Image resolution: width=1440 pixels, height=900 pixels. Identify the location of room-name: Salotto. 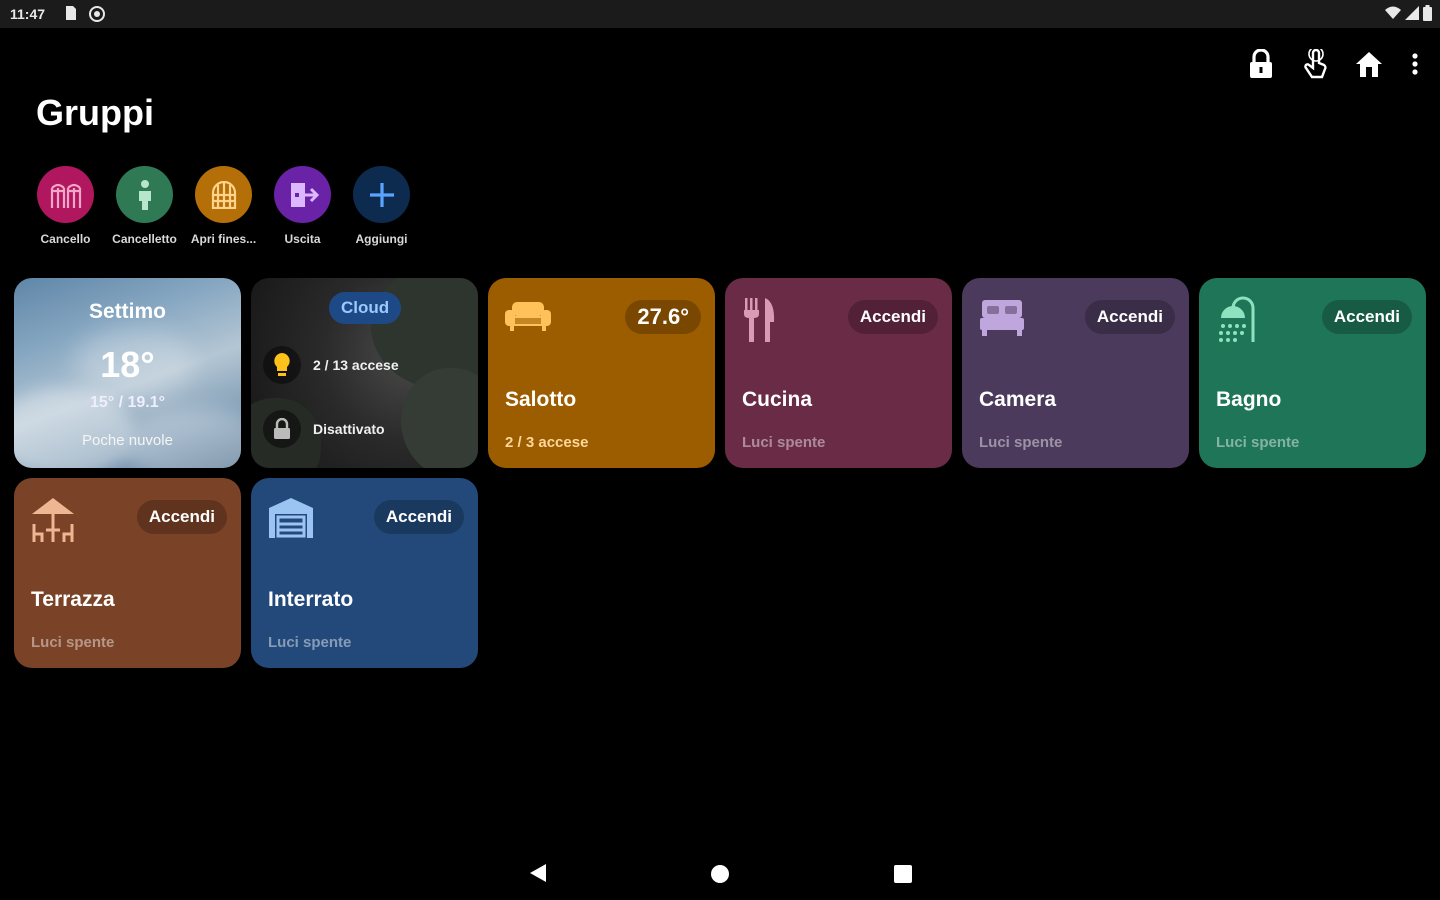
(541, 399).